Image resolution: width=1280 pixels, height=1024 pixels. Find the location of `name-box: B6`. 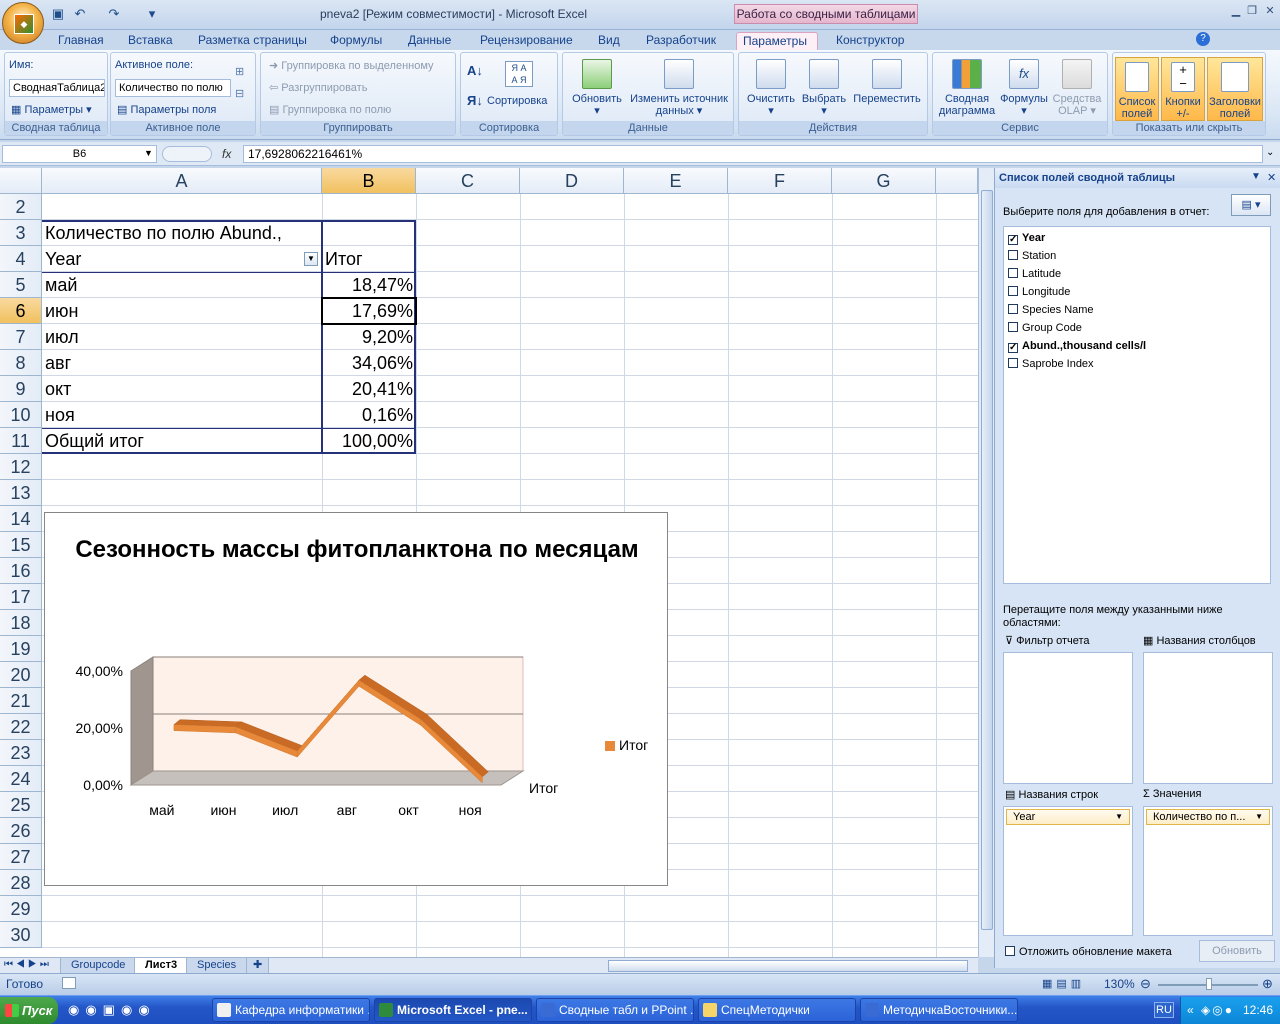

name-box: B6 is located at coordinates (79, 154).